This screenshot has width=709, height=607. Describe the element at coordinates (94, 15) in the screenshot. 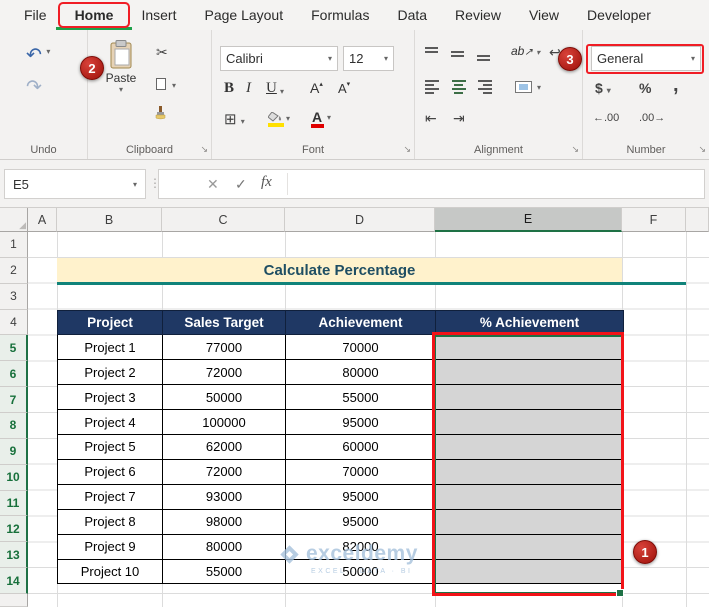

I see `tab-home: Home` at that location.